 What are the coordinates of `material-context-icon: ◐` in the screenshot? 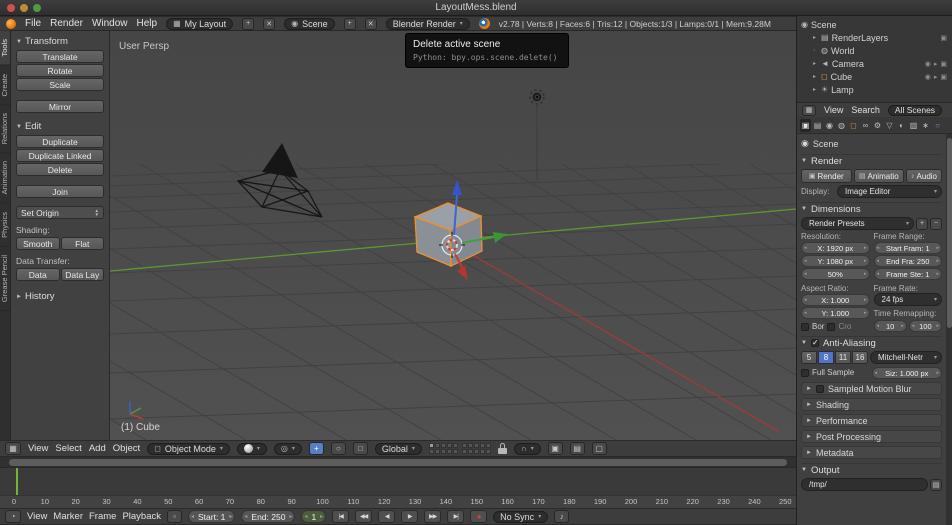 It's located at (901, 125).